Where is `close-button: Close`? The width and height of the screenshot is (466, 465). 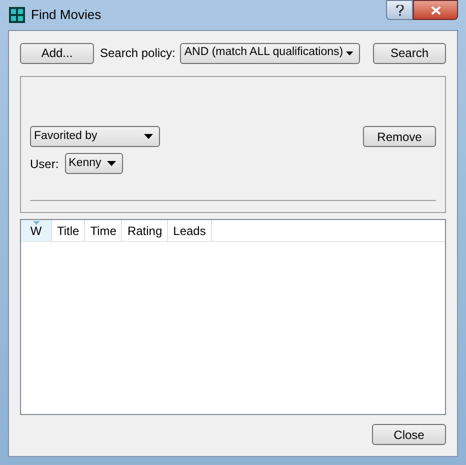
close-button: Close is located at coordinates (409, 434).